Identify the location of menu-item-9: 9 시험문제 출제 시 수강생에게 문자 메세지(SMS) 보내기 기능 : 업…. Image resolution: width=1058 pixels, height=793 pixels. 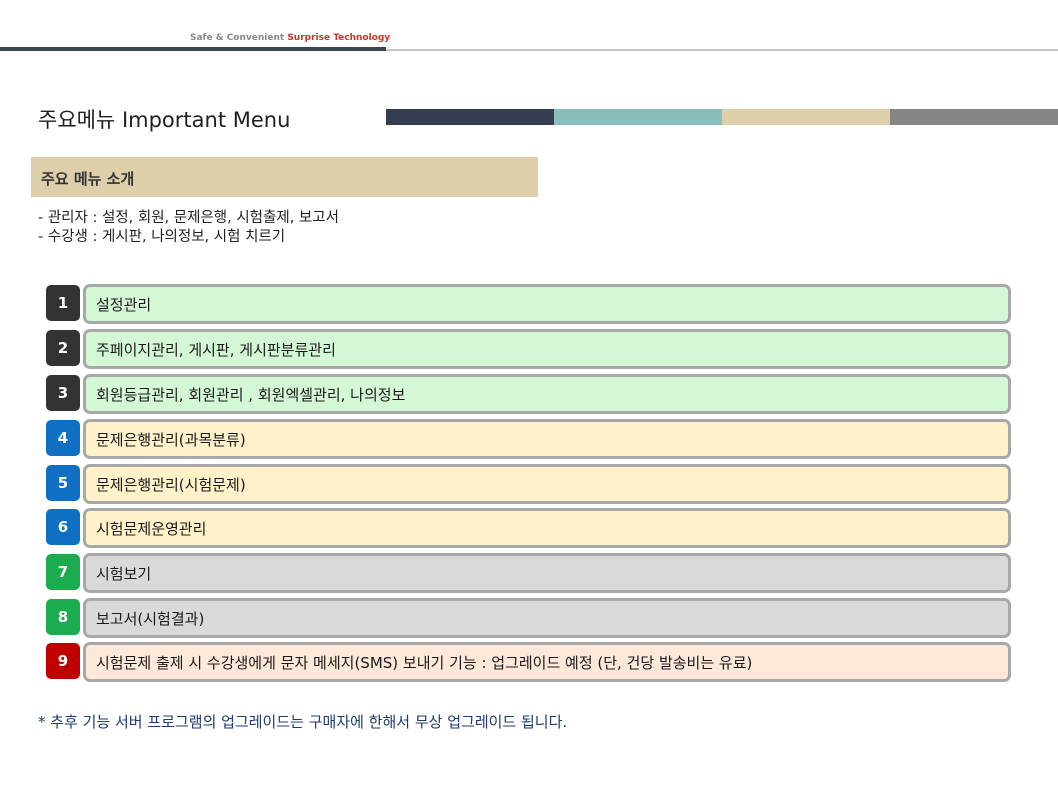
(528, 662).